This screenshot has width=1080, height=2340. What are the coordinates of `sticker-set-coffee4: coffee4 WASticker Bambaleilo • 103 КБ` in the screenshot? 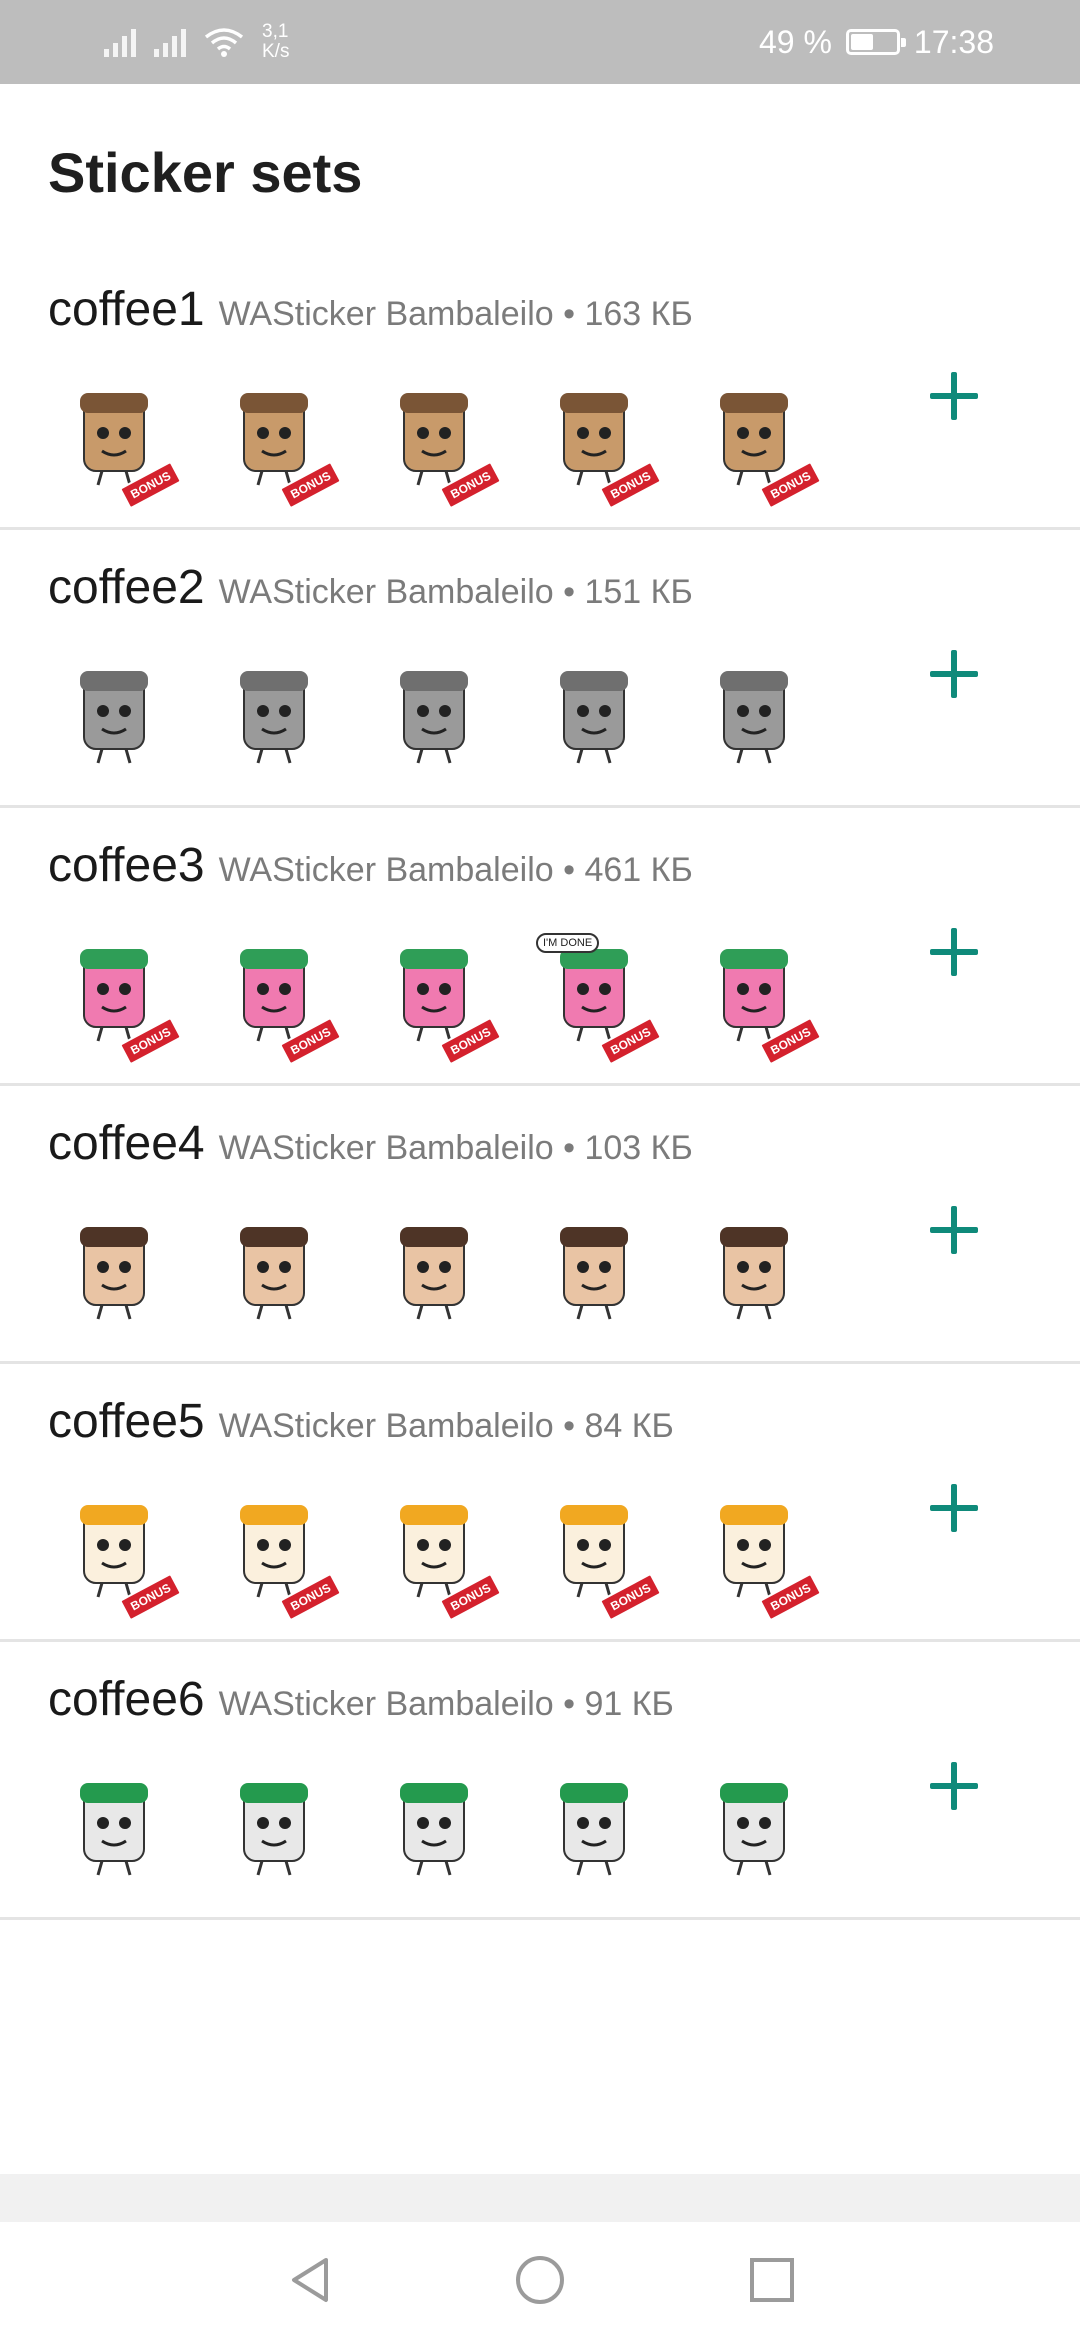 It's located at (540, 1225).